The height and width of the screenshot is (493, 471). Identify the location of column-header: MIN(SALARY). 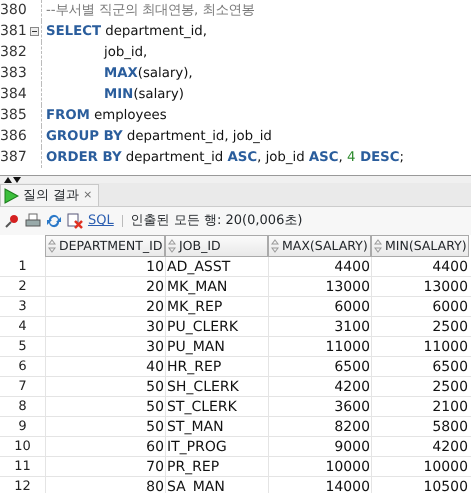
(420, 246).